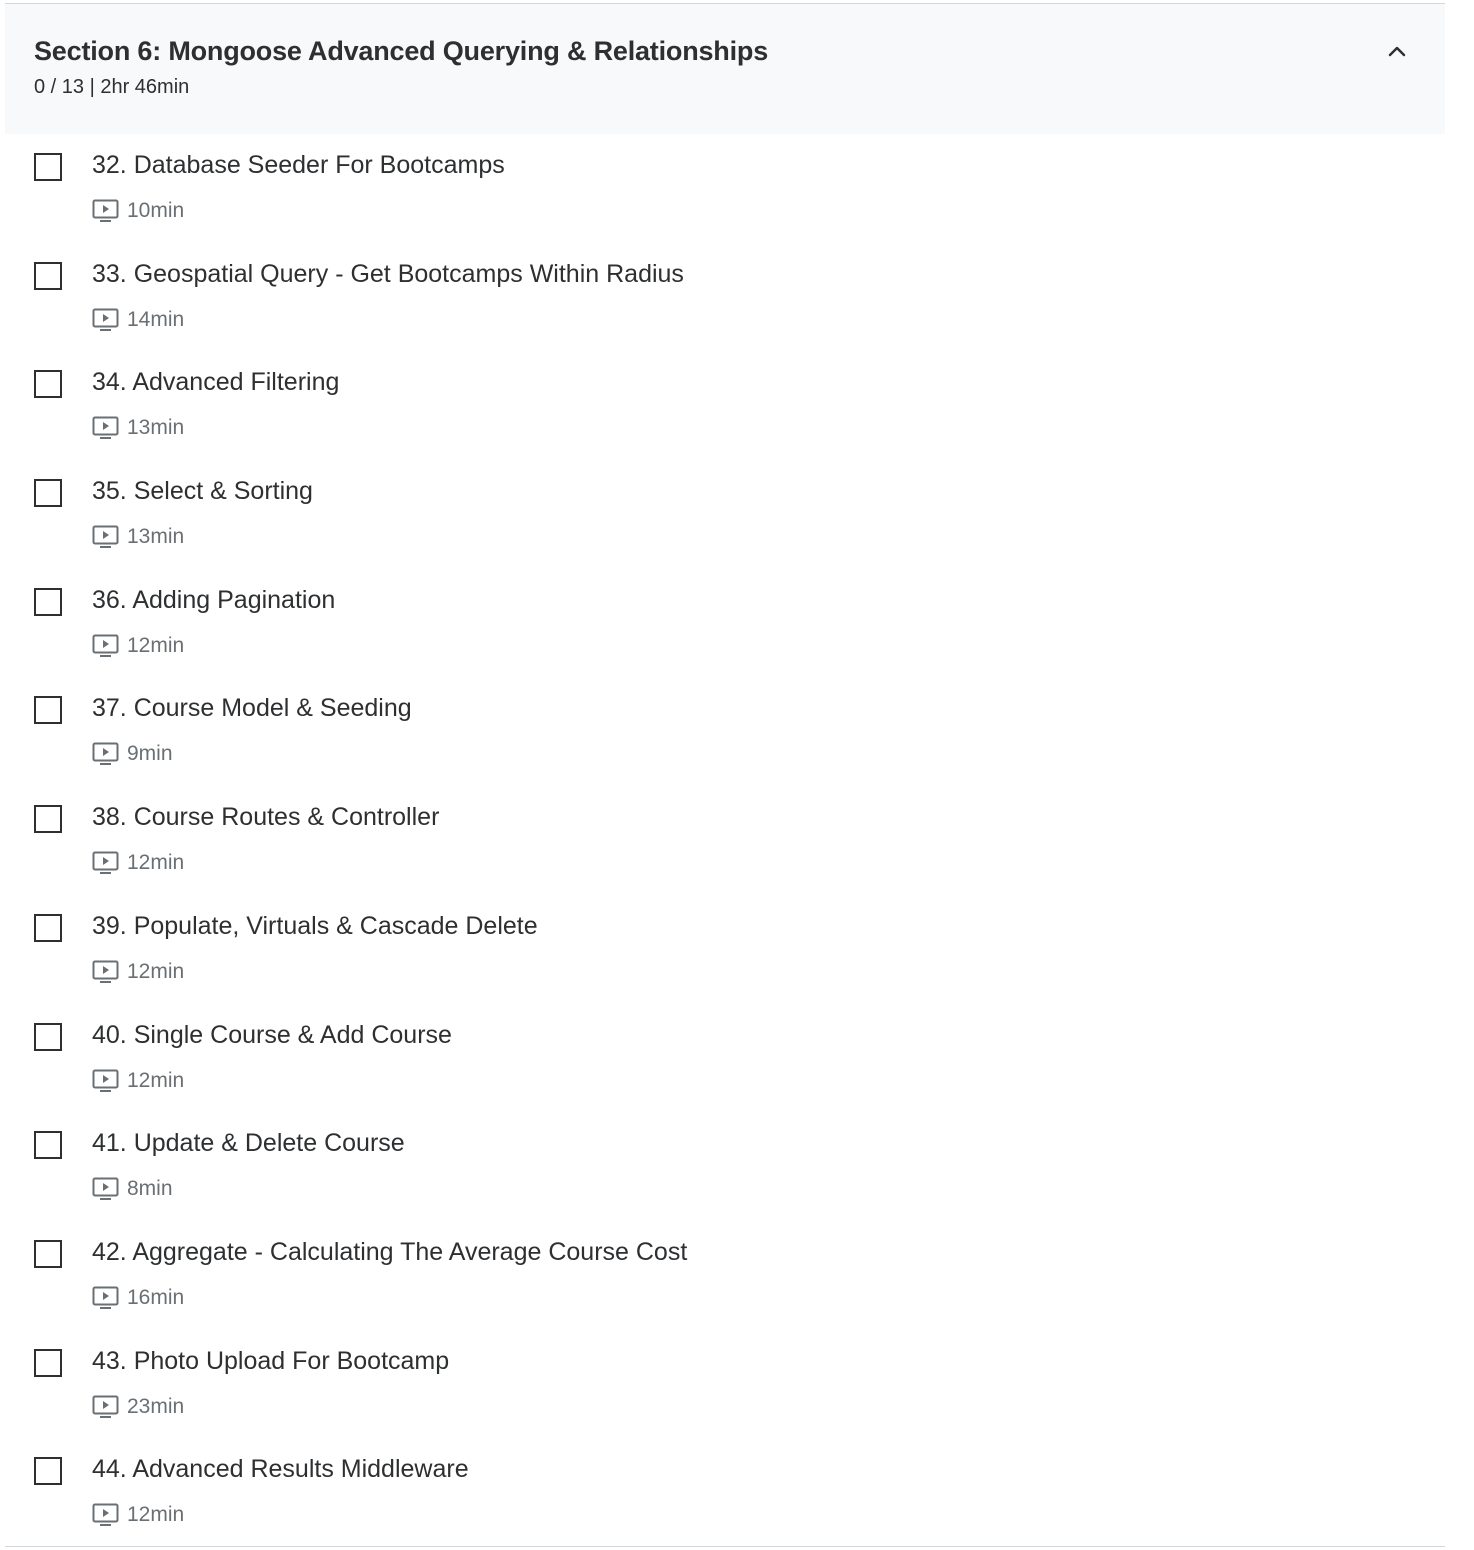 The height and width of the screenshot is (1550, 1474). What do you see at coordinates (725, 1384) in the screenshot?
I see `lecture-item: 43. Photo Upload For Bootcamp 23min` at bounding box center [725, 1384].